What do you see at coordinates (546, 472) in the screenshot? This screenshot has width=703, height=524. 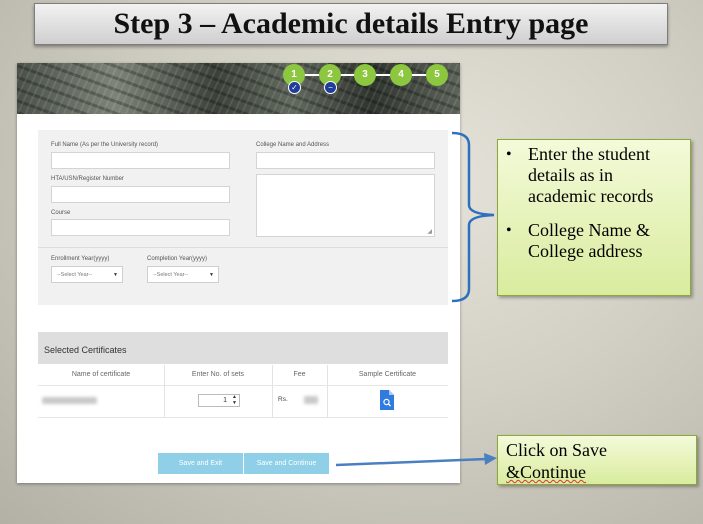 I see `note-line-2: &Continue` at bounding box center [546, 472].